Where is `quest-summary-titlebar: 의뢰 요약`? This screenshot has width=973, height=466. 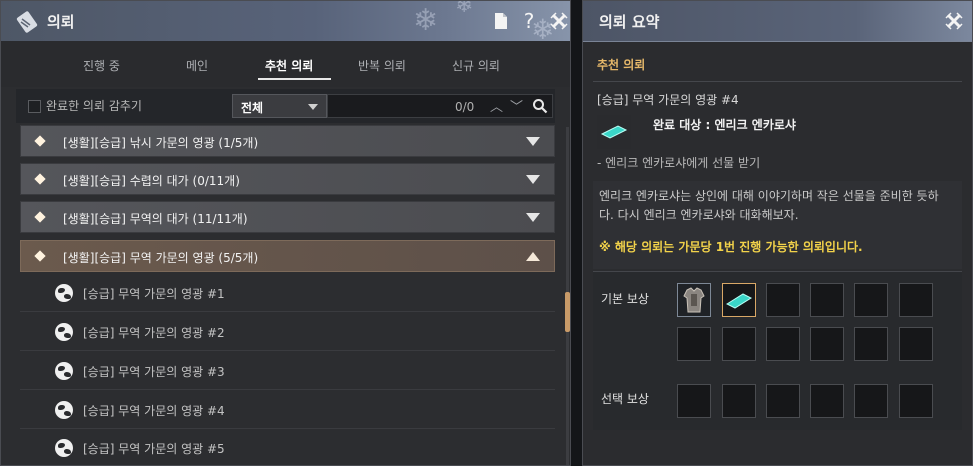
quest-summary-titlebar: 의뢰 요약 is located at coordinates (777, 21).